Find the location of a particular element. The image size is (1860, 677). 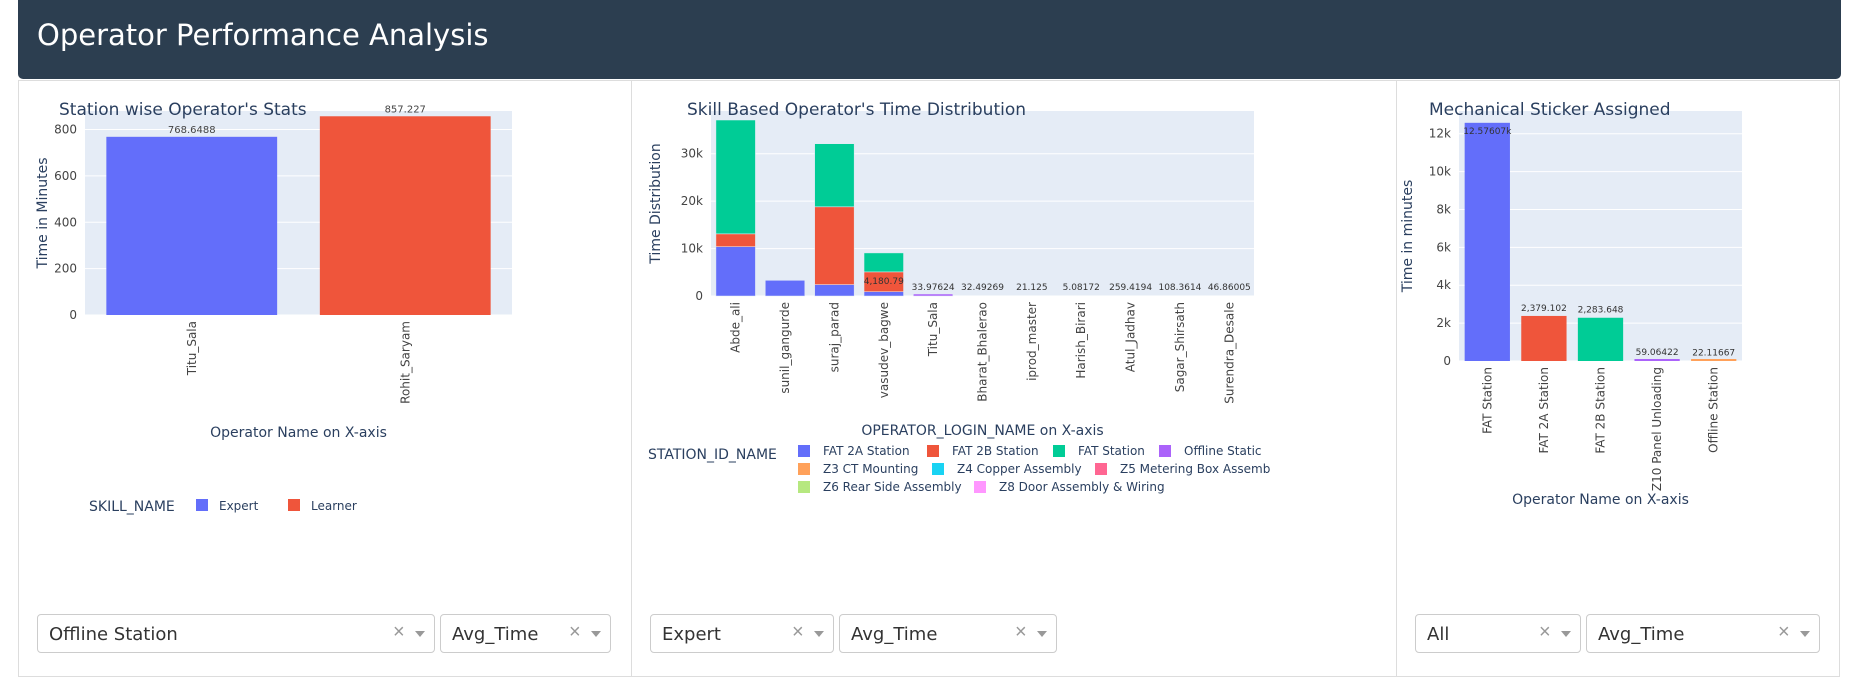

app-header: Operator Performance Analysis is located at coordinates (929, 39).